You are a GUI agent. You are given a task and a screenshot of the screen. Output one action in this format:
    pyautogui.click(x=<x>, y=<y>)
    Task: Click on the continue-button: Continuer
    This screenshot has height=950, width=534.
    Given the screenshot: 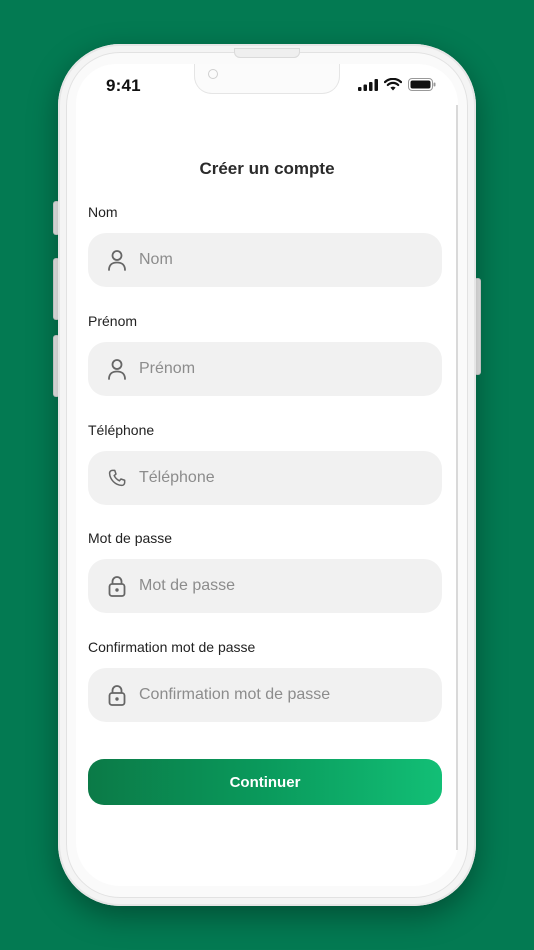 What is the action you would take?
    pyautogui.click(x=265, y=782)
    